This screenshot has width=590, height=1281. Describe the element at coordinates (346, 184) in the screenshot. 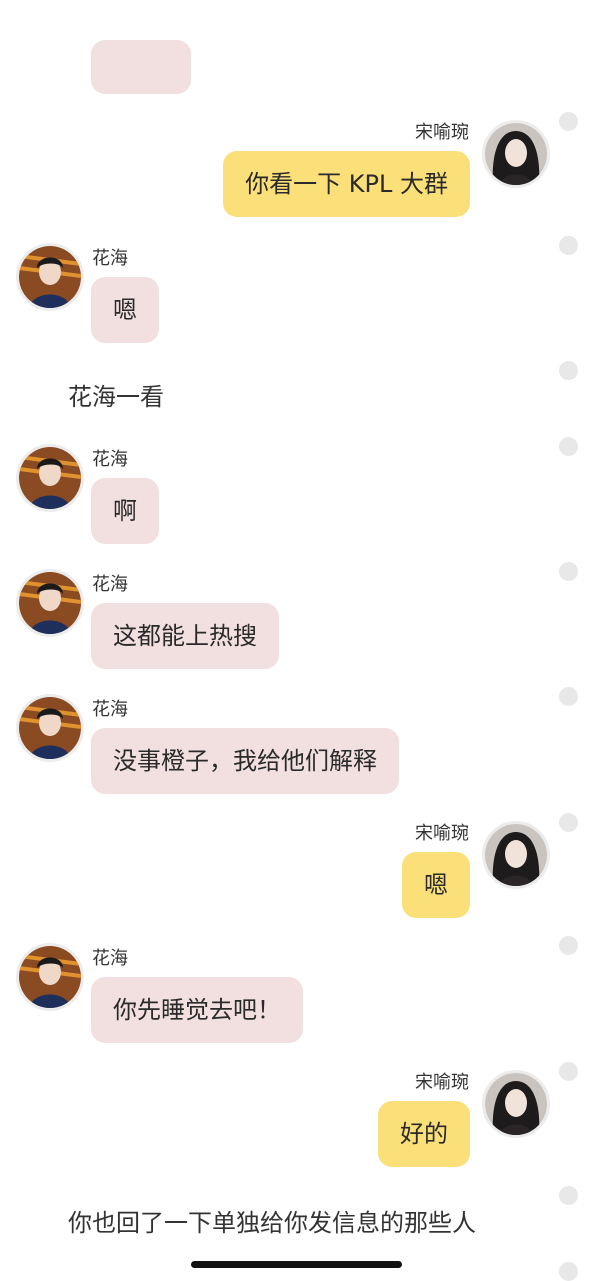

I see `message-bubble: 你看一下 KPL 大群` at that location.